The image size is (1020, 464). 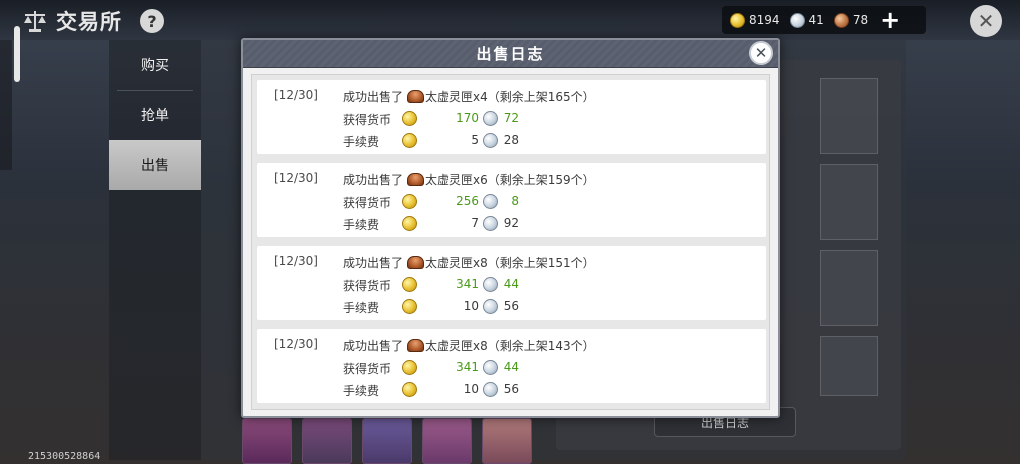 I want to click on help-icon: ?, so click(x=152, y=21).